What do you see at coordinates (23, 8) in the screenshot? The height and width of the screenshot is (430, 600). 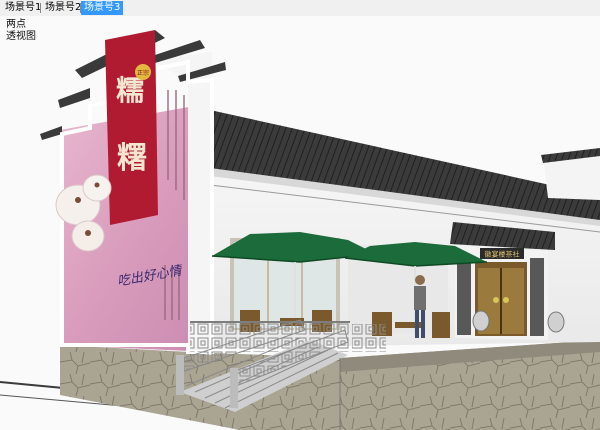 I see `tab-scene-1: 场景号1` at bounding box center [23, 8].